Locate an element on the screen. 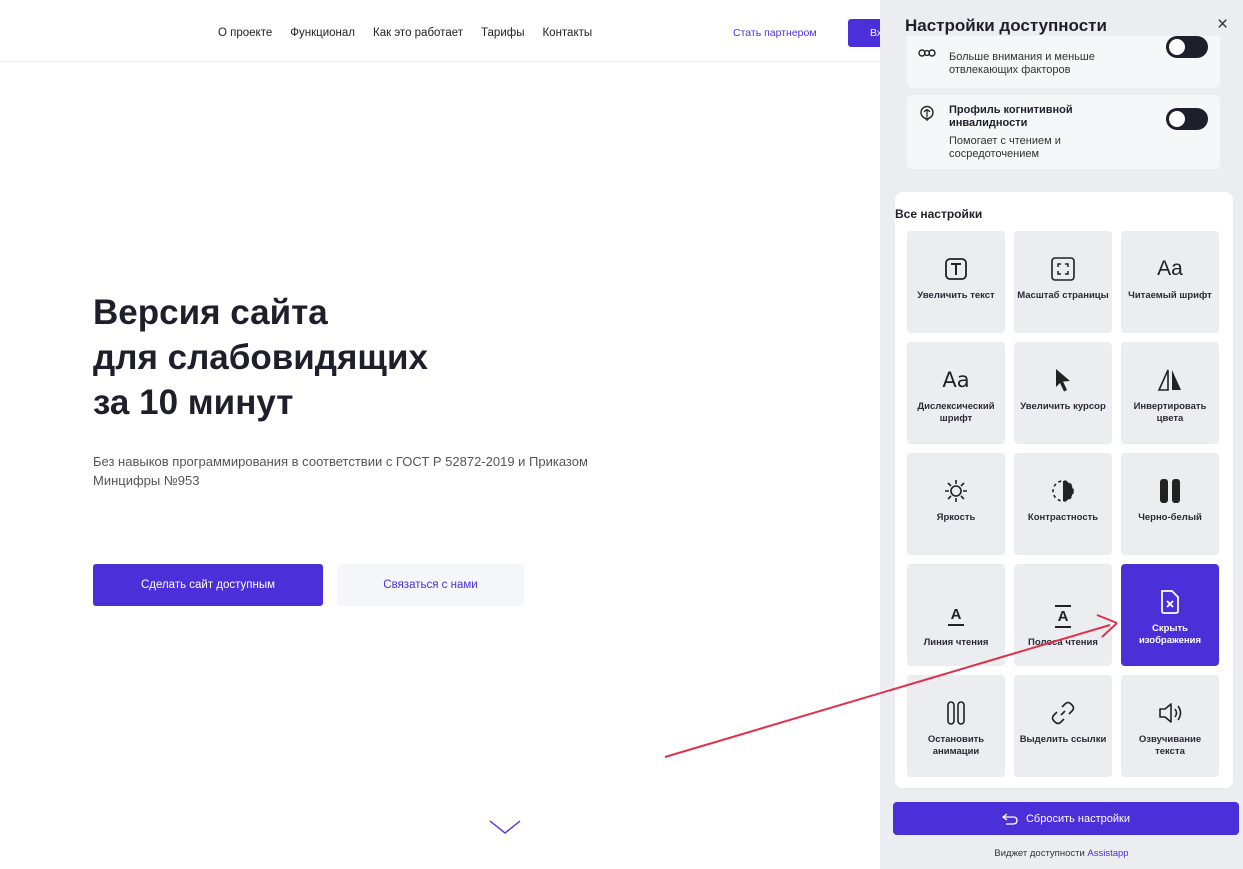 The width and height of the screenshot is (1243, 869). profile-toggle-cognitive is located at coordinates (1187, 119).